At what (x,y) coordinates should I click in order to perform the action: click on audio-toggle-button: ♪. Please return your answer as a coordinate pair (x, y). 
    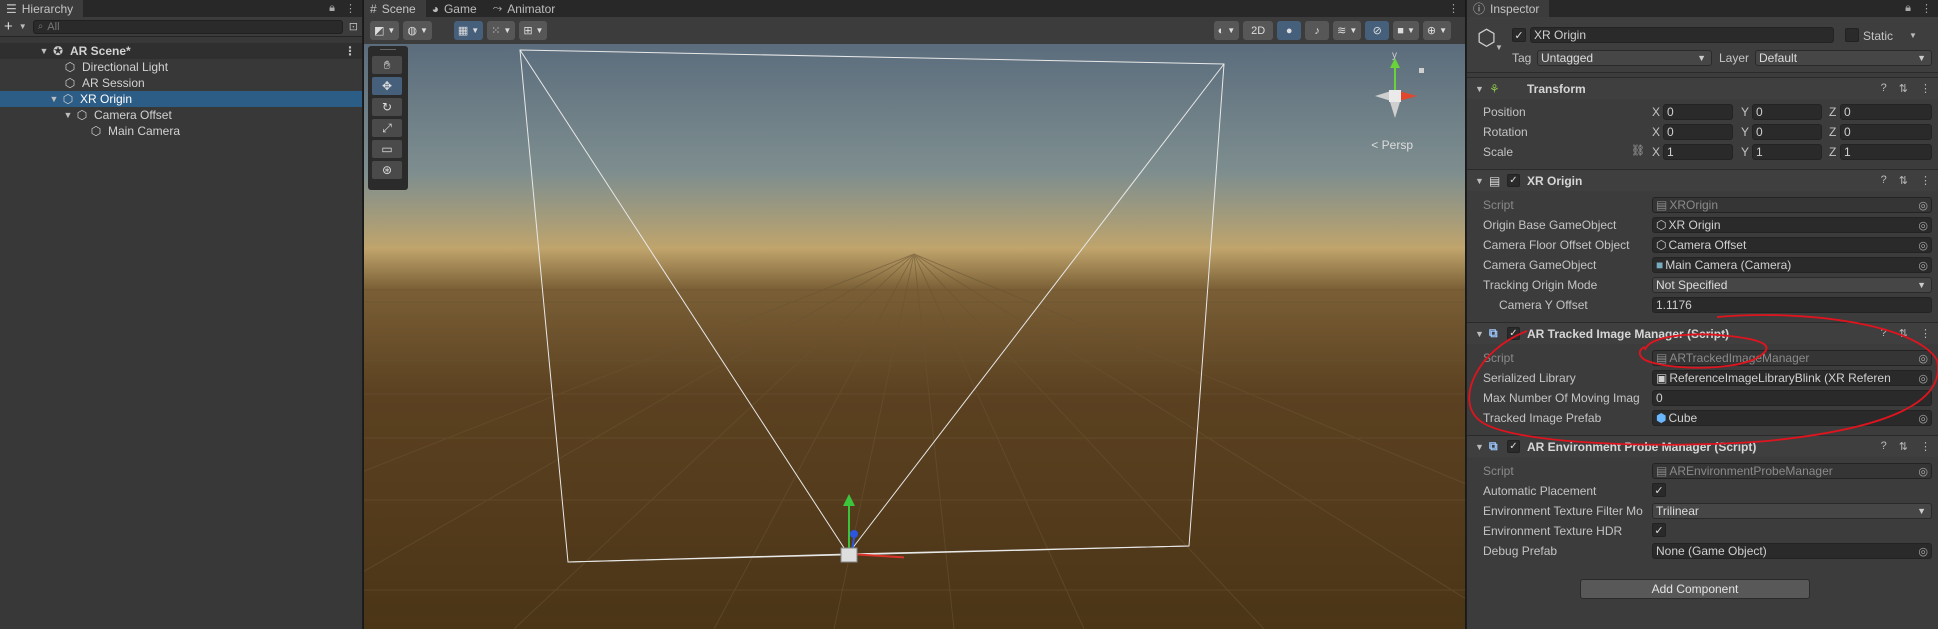
    Looking at the image, I should click on (1317, 30).